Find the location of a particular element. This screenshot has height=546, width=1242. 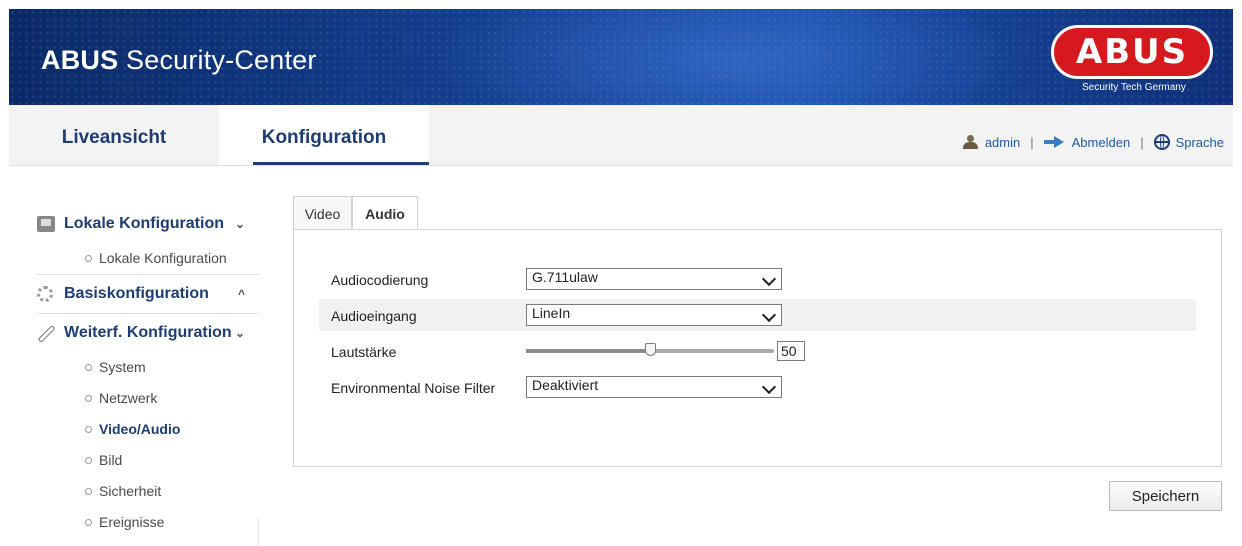

wrench-icon is located at coordinates (46, 333).